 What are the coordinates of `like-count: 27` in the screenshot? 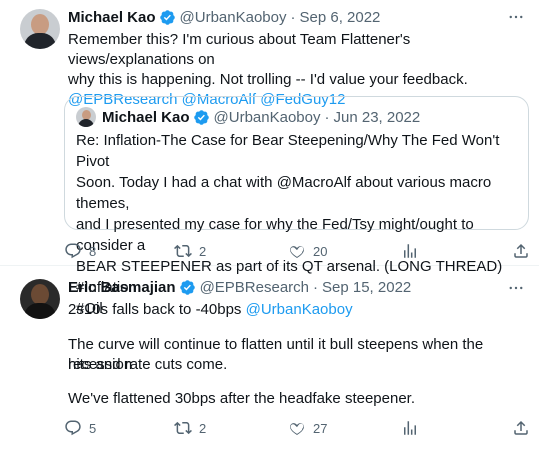 It's located at (320, 428).